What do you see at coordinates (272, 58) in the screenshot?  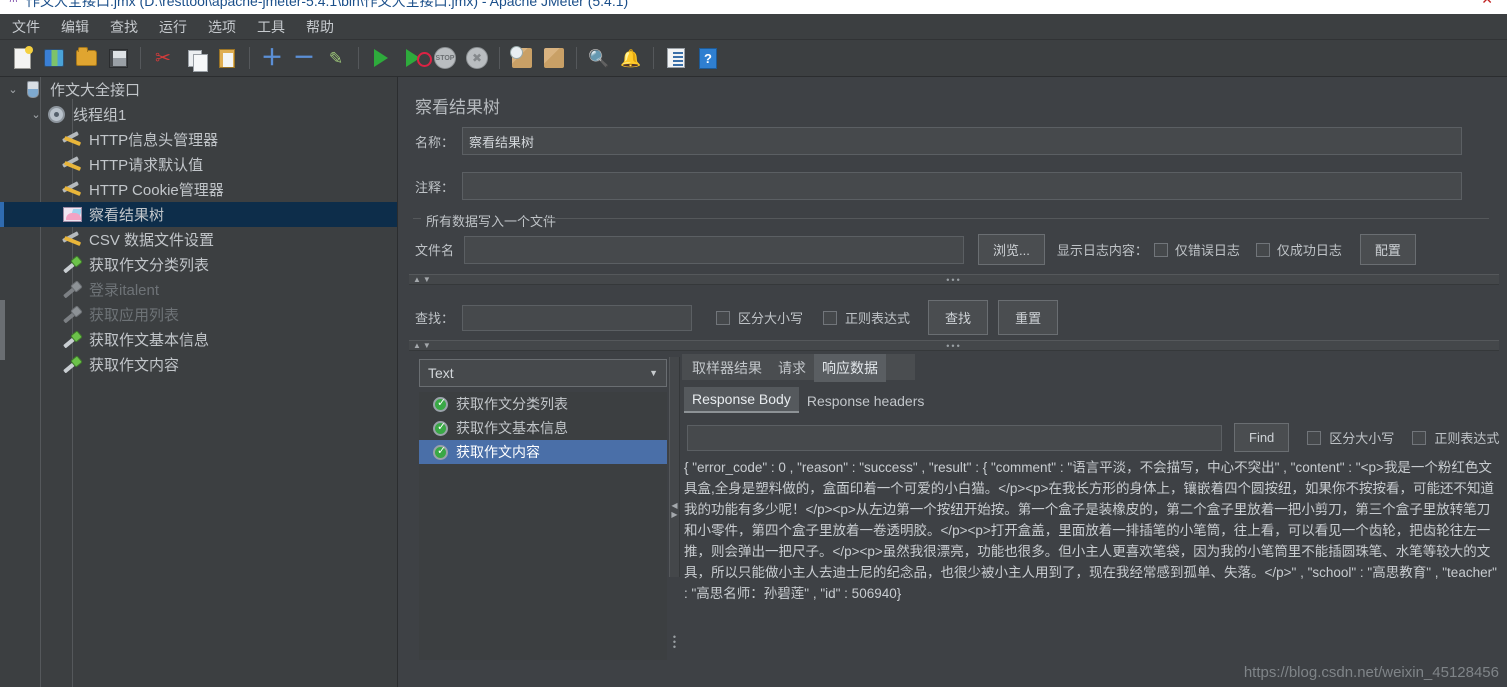 I see `expand-all-icon: ＋` at bounding box center [272, 58].